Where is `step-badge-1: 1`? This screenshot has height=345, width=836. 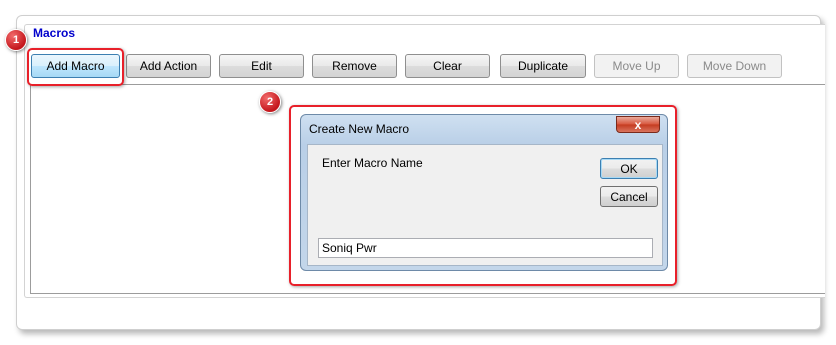
step-badge-1: 1 is located at coordinates (16, 40).